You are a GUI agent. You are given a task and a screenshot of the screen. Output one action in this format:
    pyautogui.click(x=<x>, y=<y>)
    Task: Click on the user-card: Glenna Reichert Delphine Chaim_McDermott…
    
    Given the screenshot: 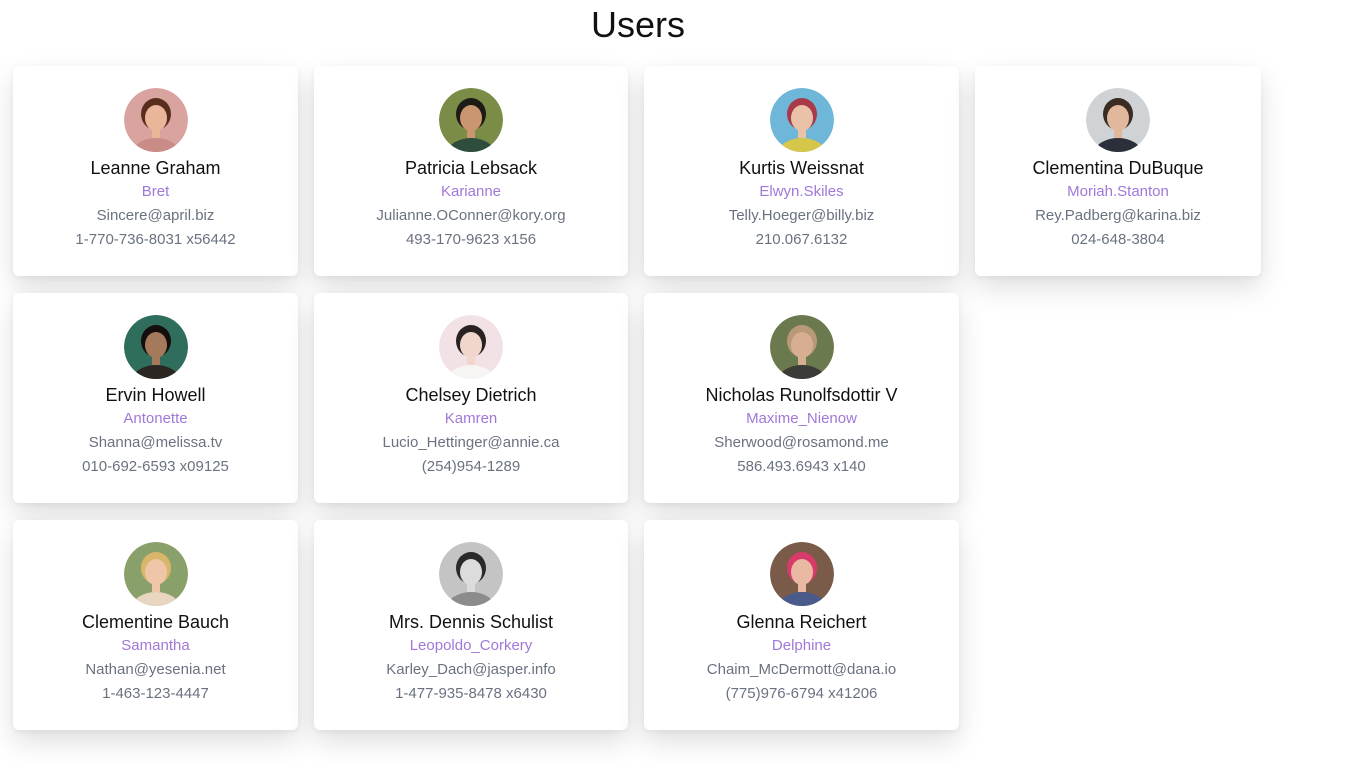 What is the action you would take?
    pyautogui.click(x=801, y=625)
    